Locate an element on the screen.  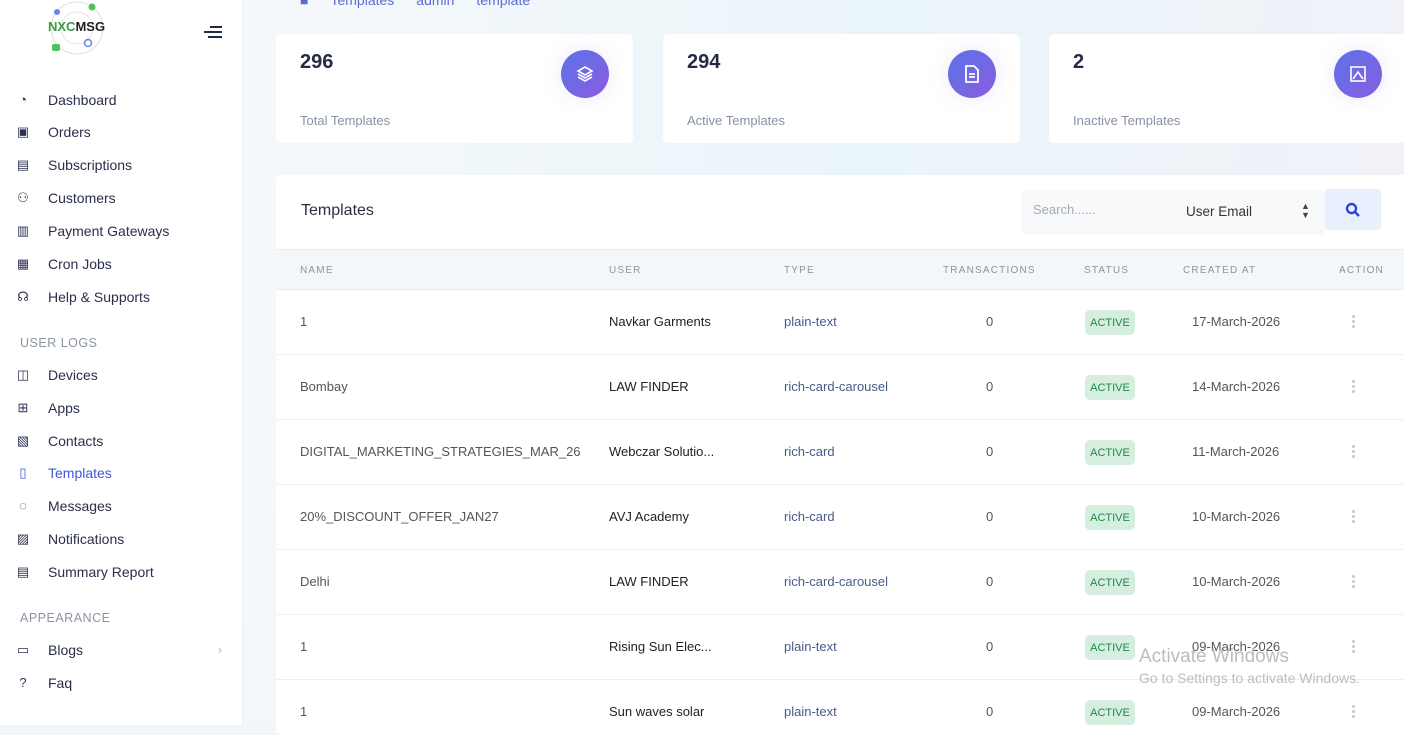
sidebar-item-messages: ◌ Messages is located at coordinates (121, 506).